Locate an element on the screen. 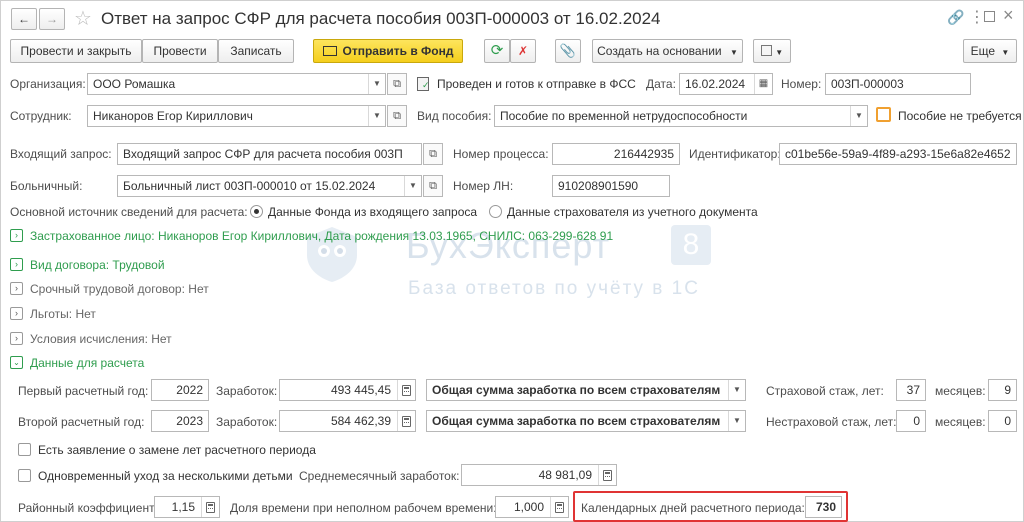 The height and width of the screenshot is (522, 1024). checkmark-icon: ✓ is located at coordinates (426, 85).